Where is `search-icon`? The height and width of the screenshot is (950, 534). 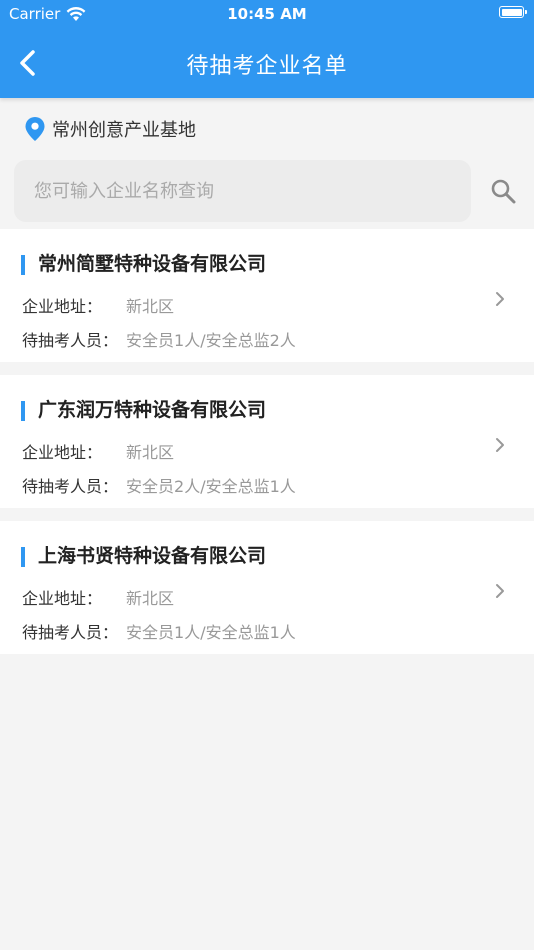
search-icon is located at coordinates (503, 191).